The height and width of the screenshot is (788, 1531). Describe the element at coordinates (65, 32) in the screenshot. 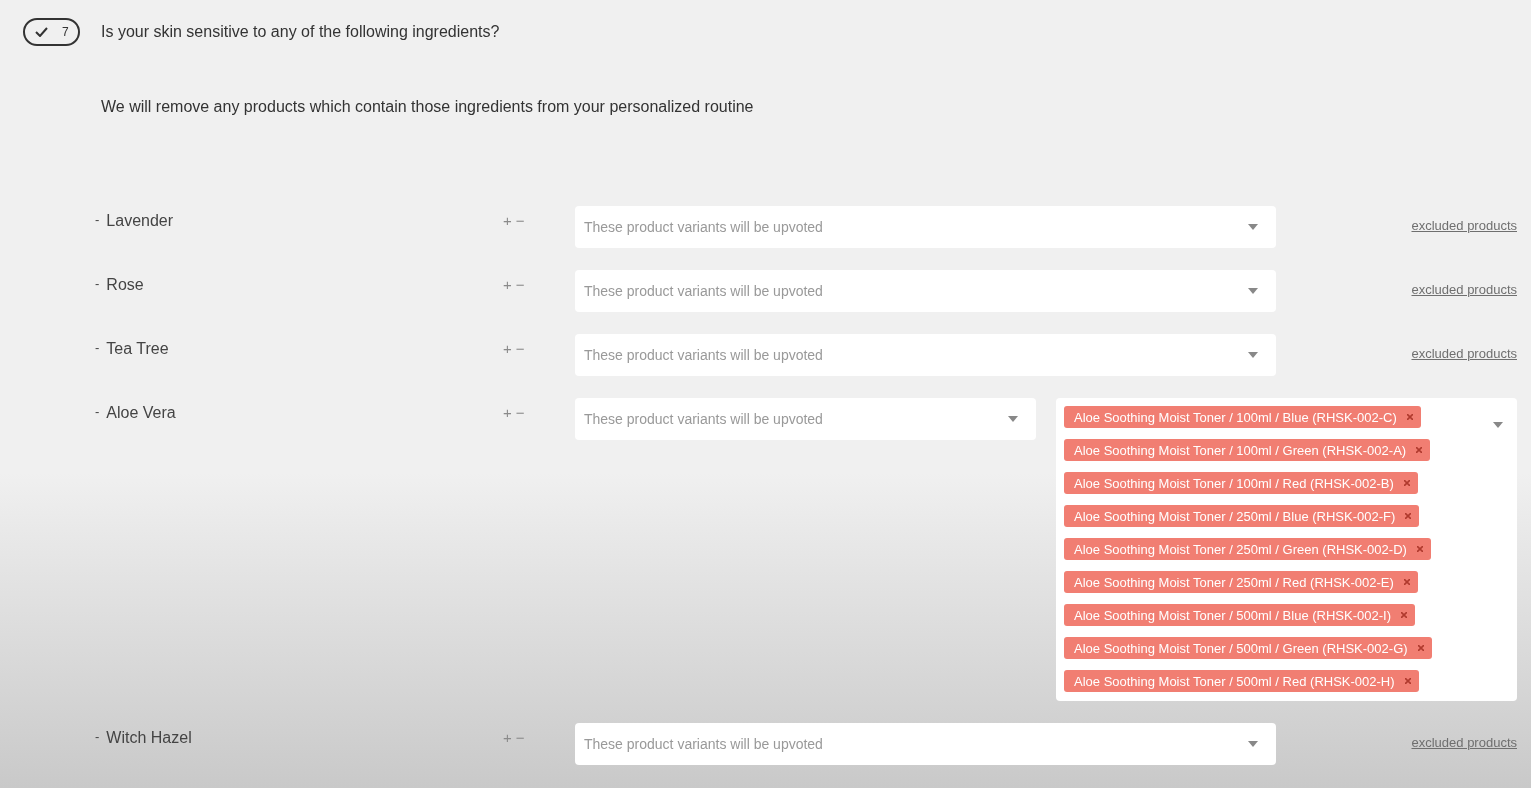

I see `question-number: 7` at that location.